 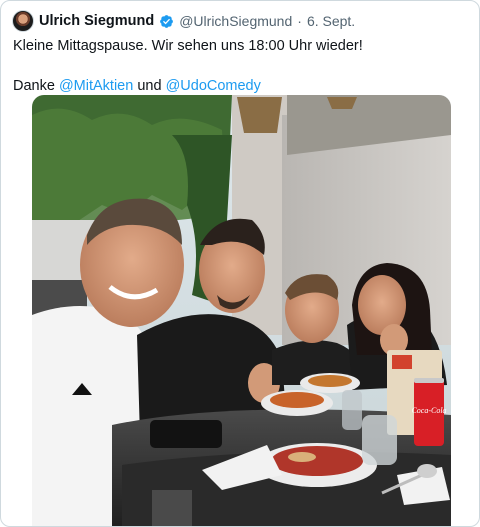 What do you see at coordinates (149, 86) in the screenshot?
I see `text-middle: und` at bounding box center [149, 86].